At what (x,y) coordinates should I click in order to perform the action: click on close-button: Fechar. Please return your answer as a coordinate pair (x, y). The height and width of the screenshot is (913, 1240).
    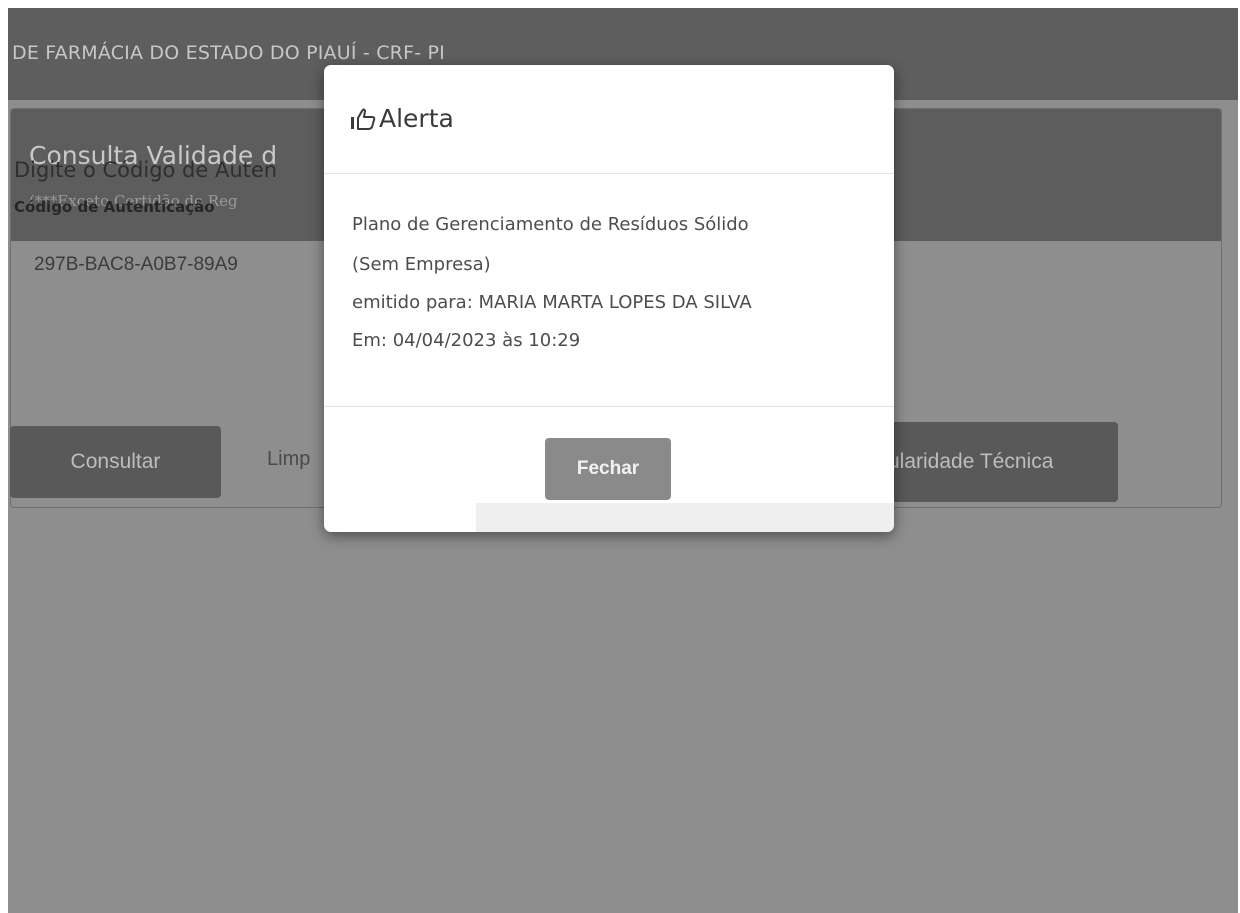
    Looking at the image, I should click on (608, 469).